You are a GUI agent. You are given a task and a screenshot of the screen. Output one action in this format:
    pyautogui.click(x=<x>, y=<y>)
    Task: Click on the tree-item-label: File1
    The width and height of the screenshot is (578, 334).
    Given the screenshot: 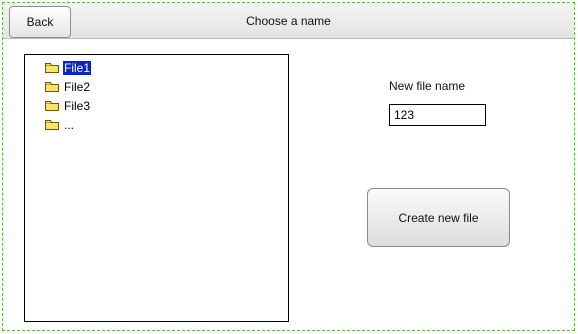 What is the action you would take?
    pyautogui.click(x=77, y=67)
    